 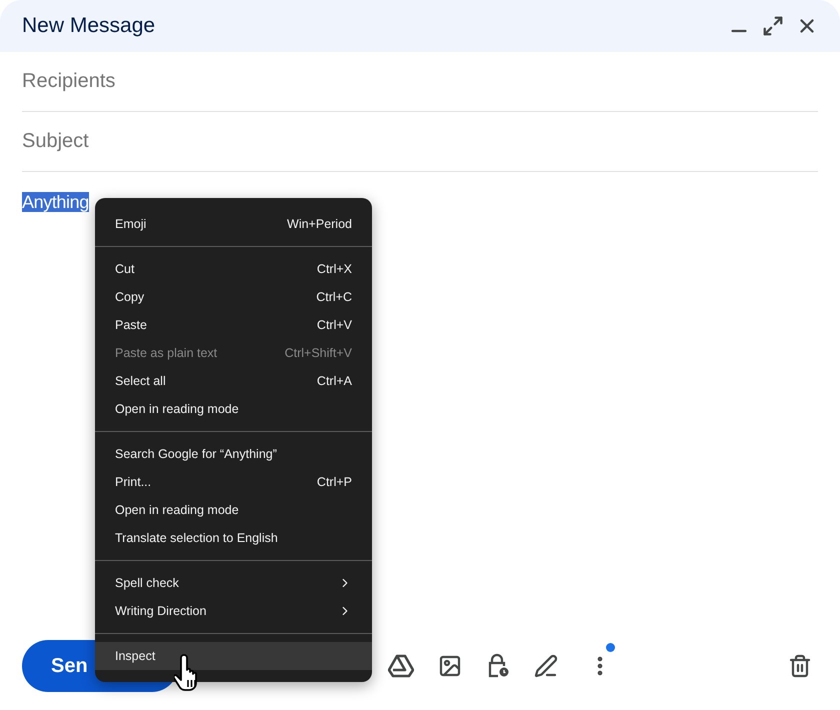 I want to click on body-text: Anything, so click(x=55, y=202).